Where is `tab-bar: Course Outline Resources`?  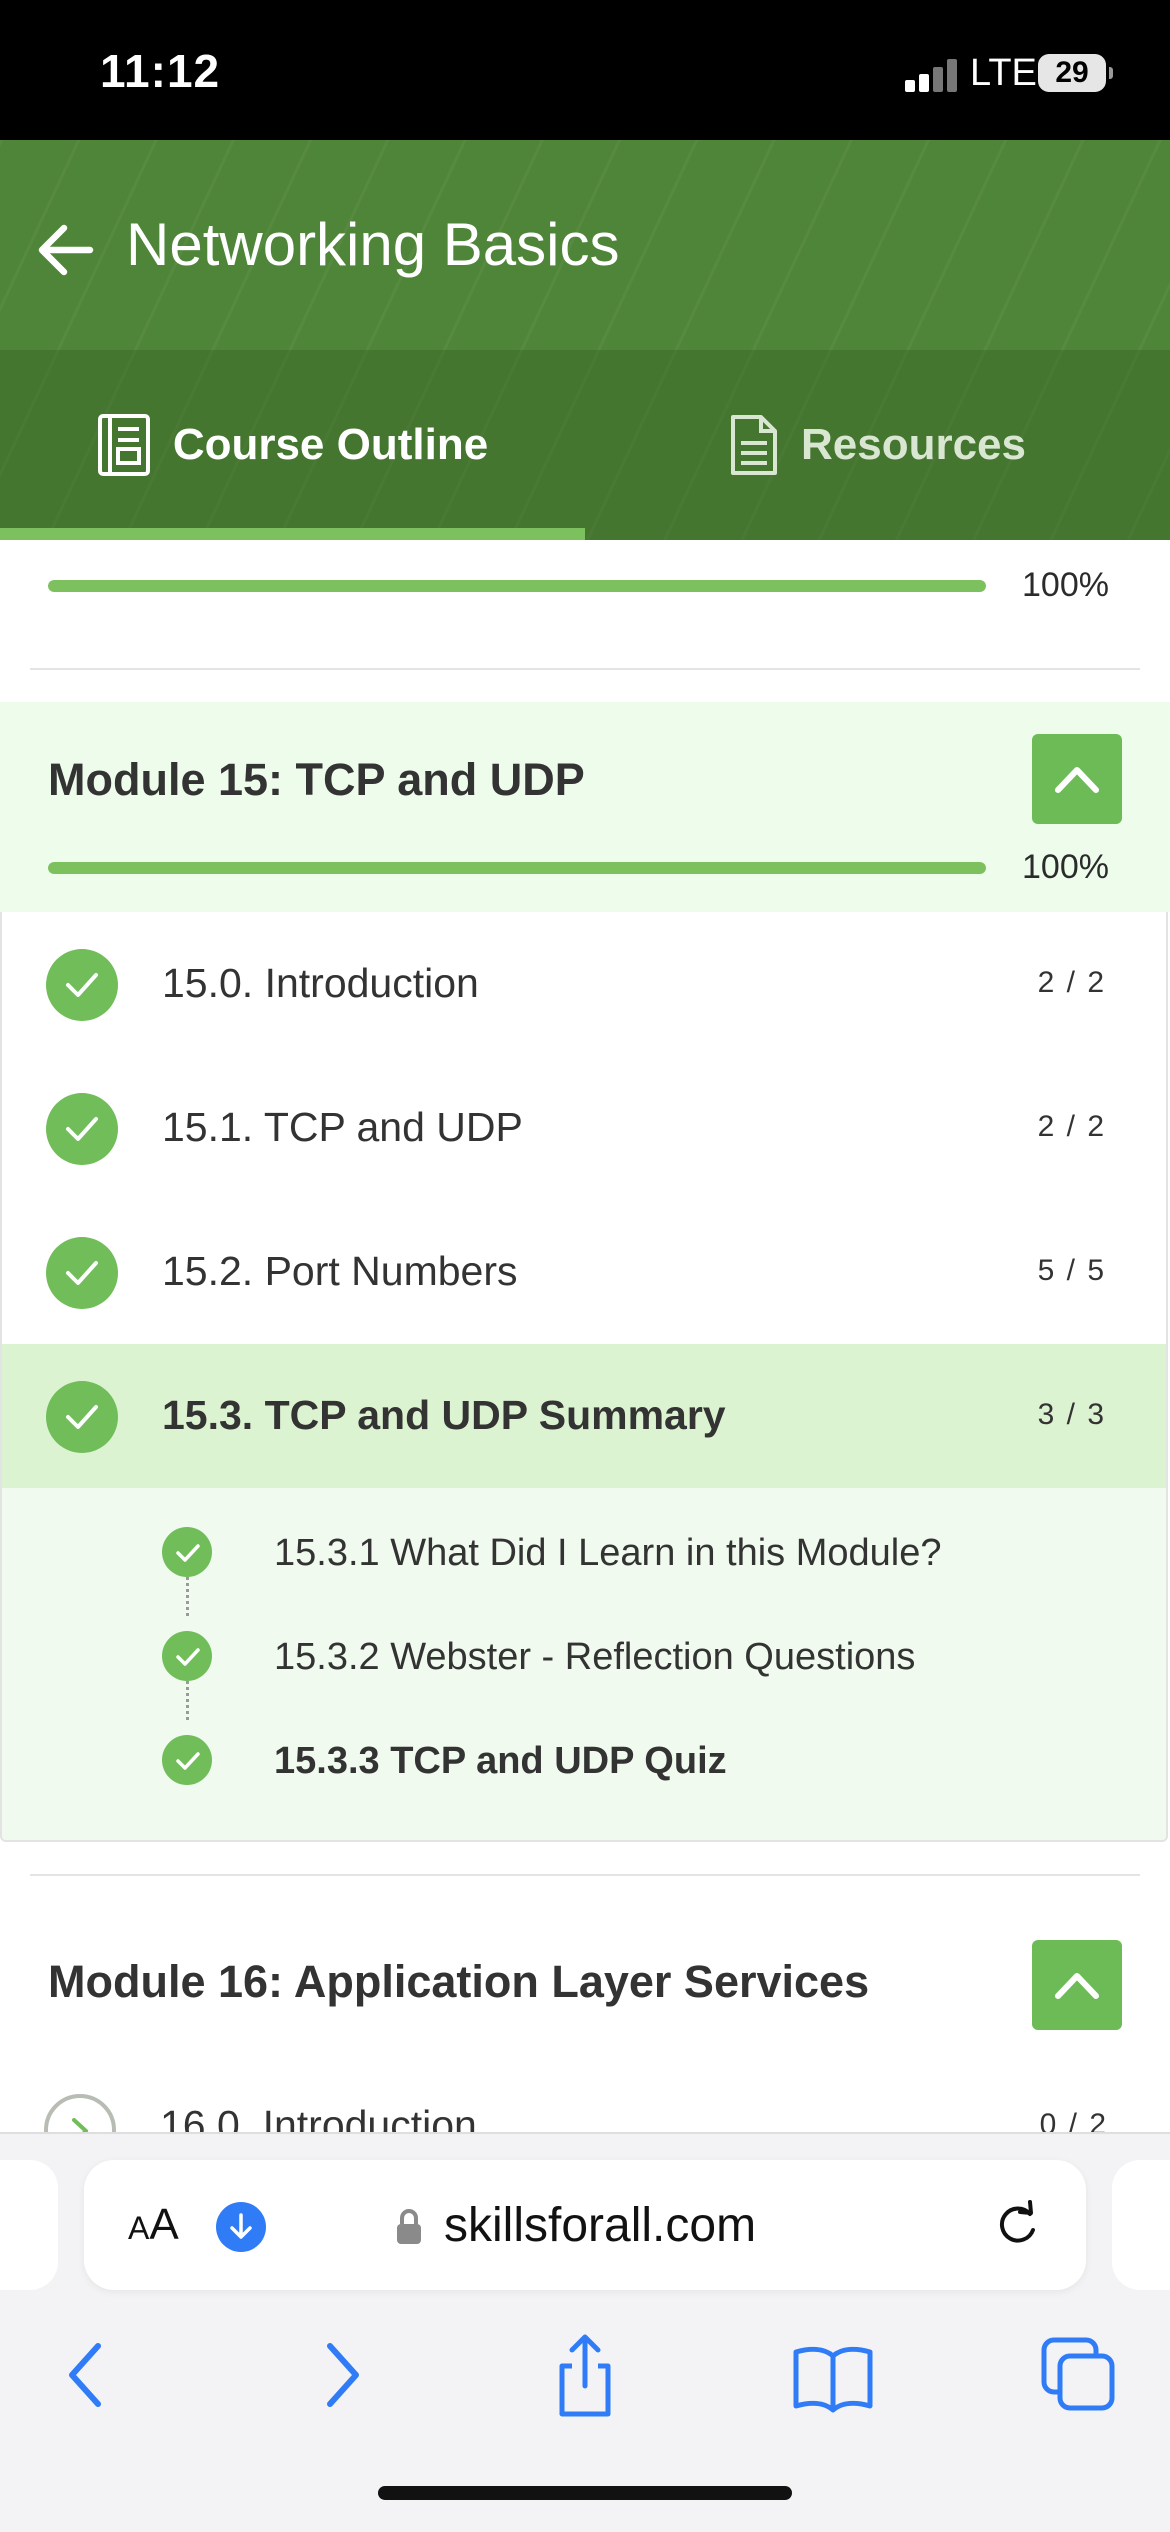
tab-bar: Course Outline Resources is located at coordinates (585, 445).